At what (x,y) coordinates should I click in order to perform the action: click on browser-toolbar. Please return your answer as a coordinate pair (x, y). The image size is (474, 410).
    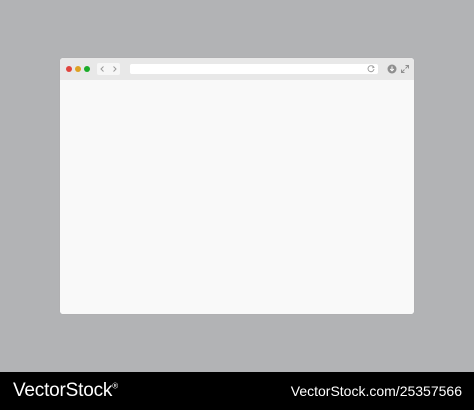
    Looking at the image, I should click on (237, 69).